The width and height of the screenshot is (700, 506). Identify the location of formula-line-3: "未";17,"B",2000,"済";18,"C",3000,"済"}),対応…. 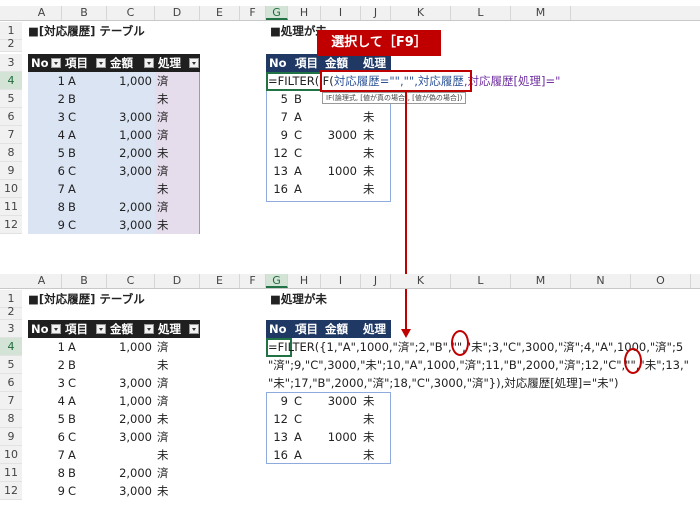
(443, 383).